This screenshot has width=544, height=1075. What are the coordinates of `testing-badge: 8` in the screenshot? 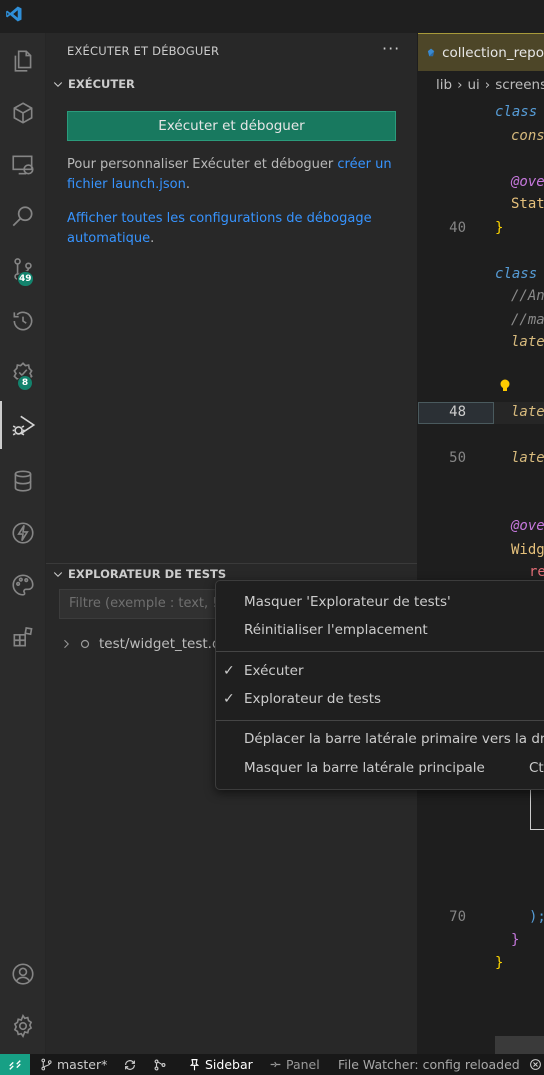 It's located at (25, 383).